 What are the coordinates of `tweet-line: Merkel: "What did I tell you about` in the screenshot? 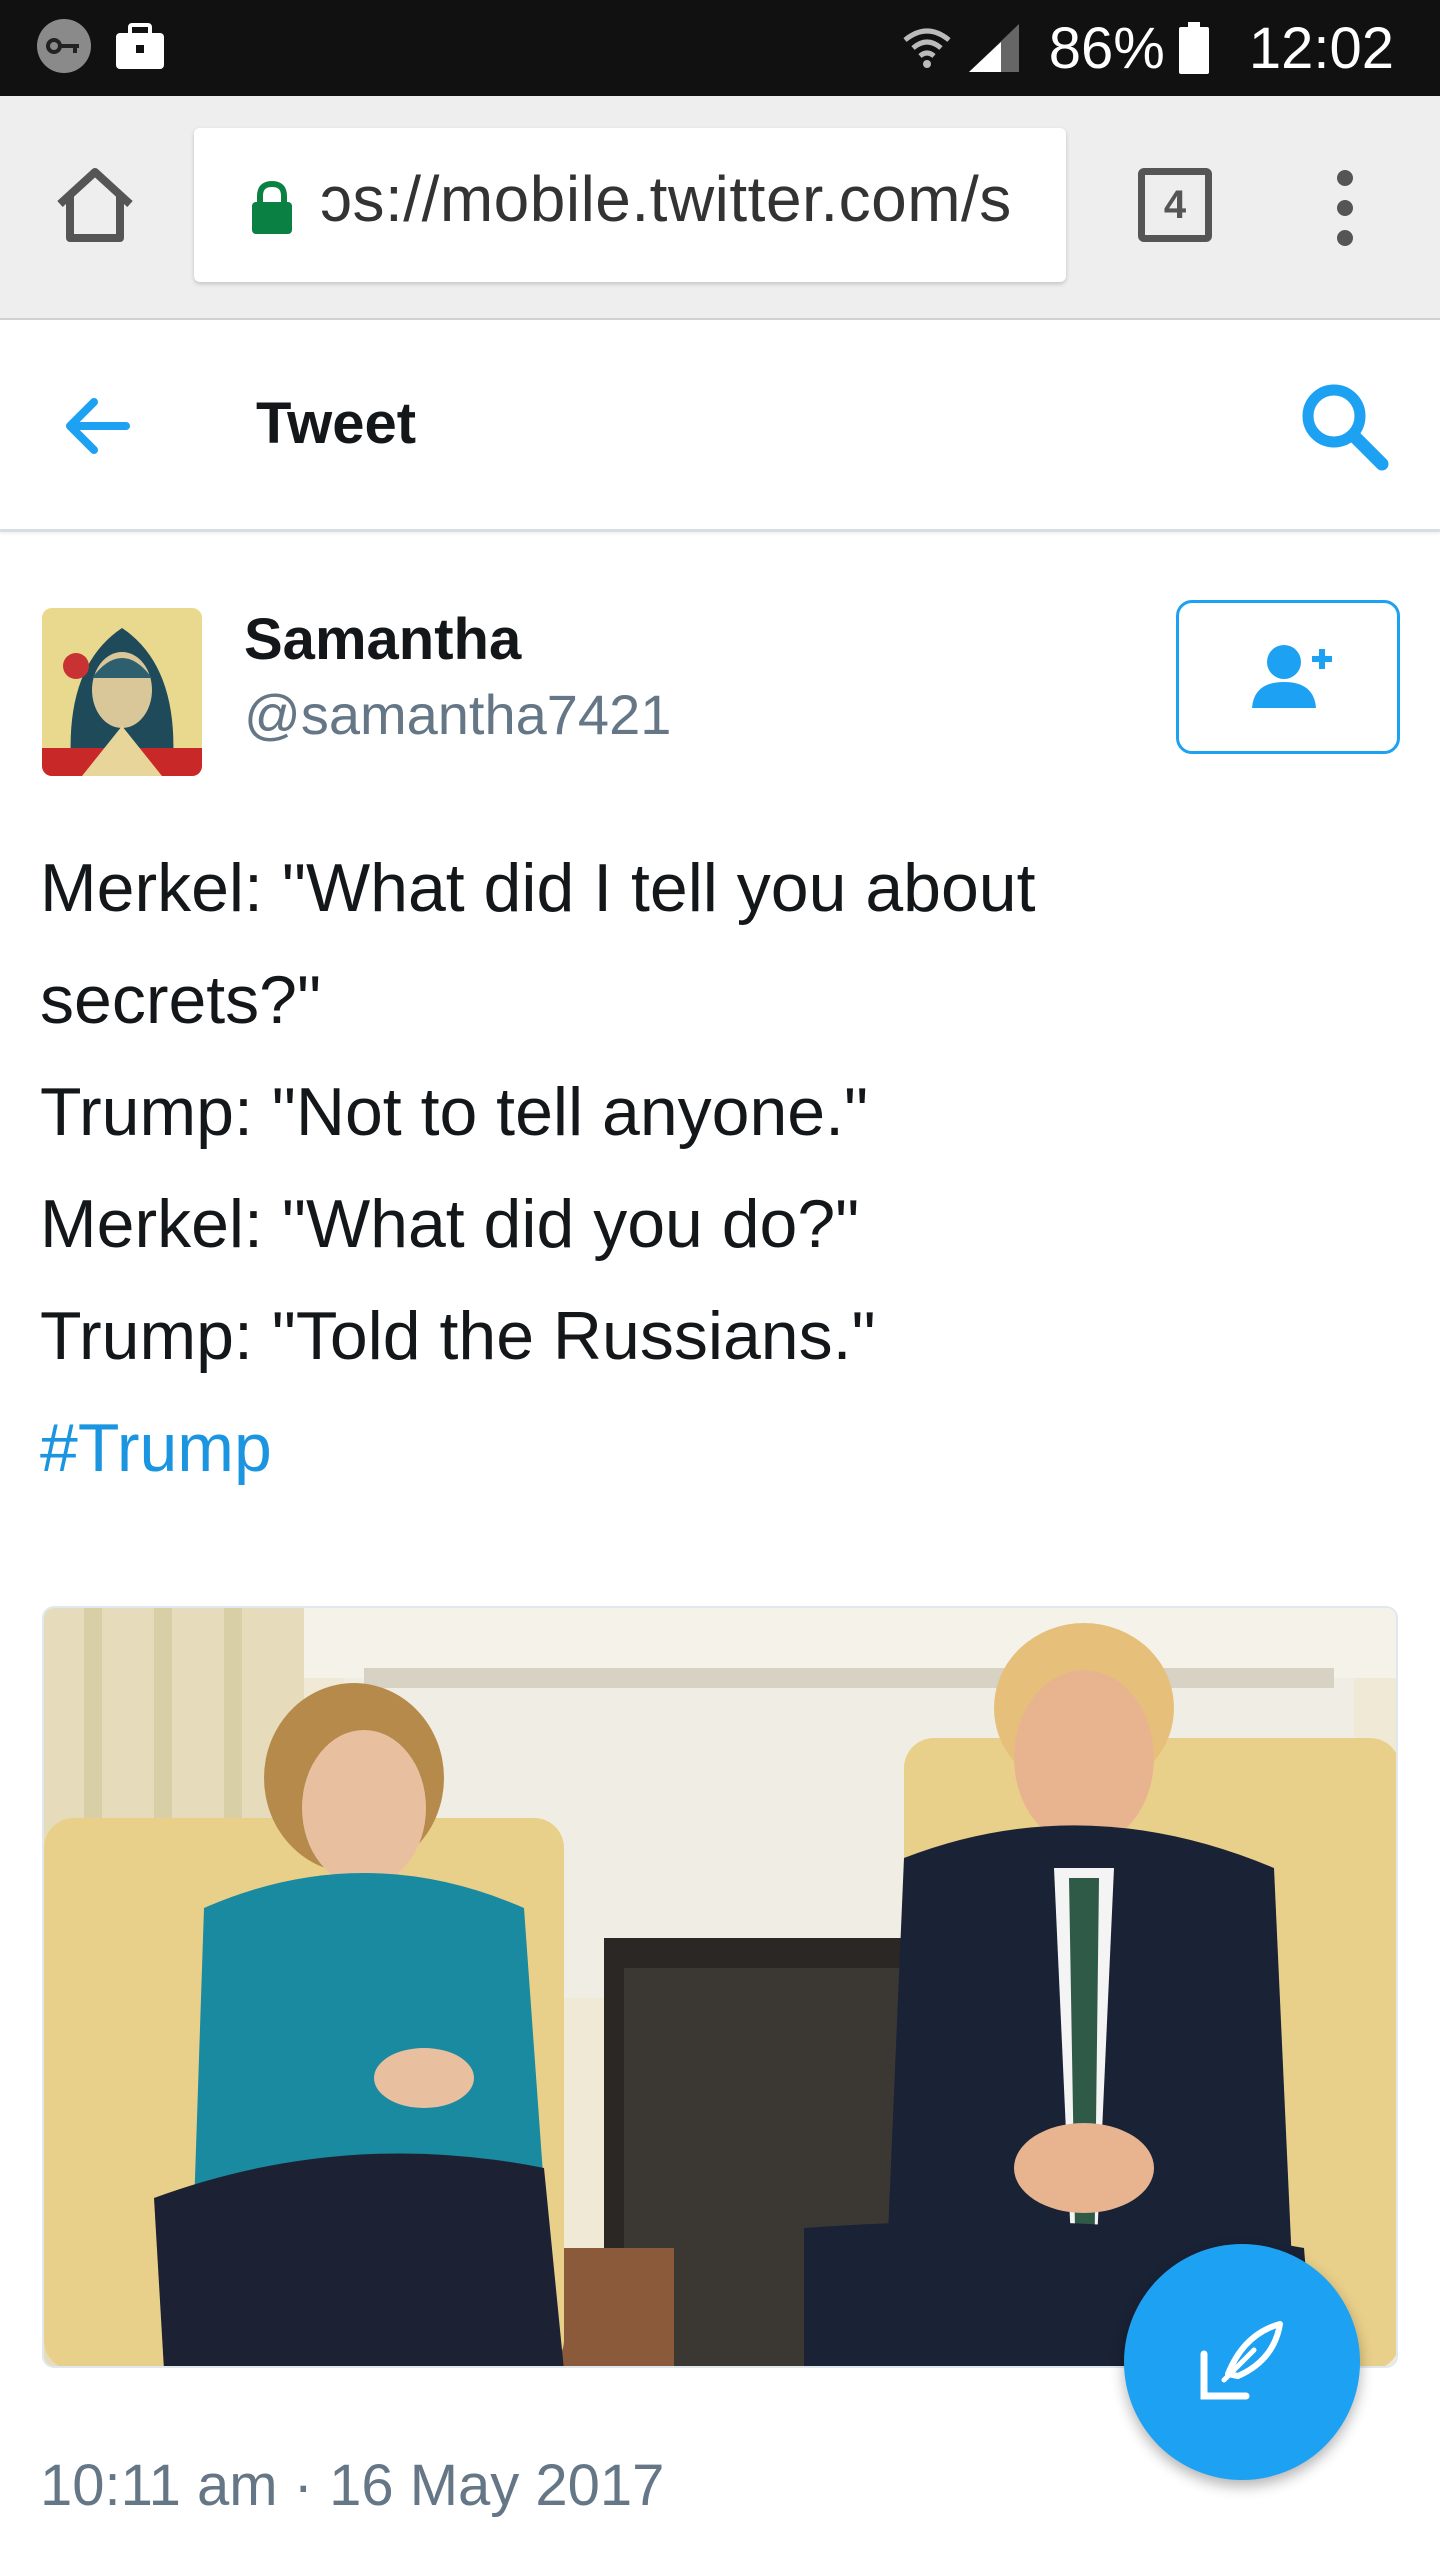 It's located at (538, 888).